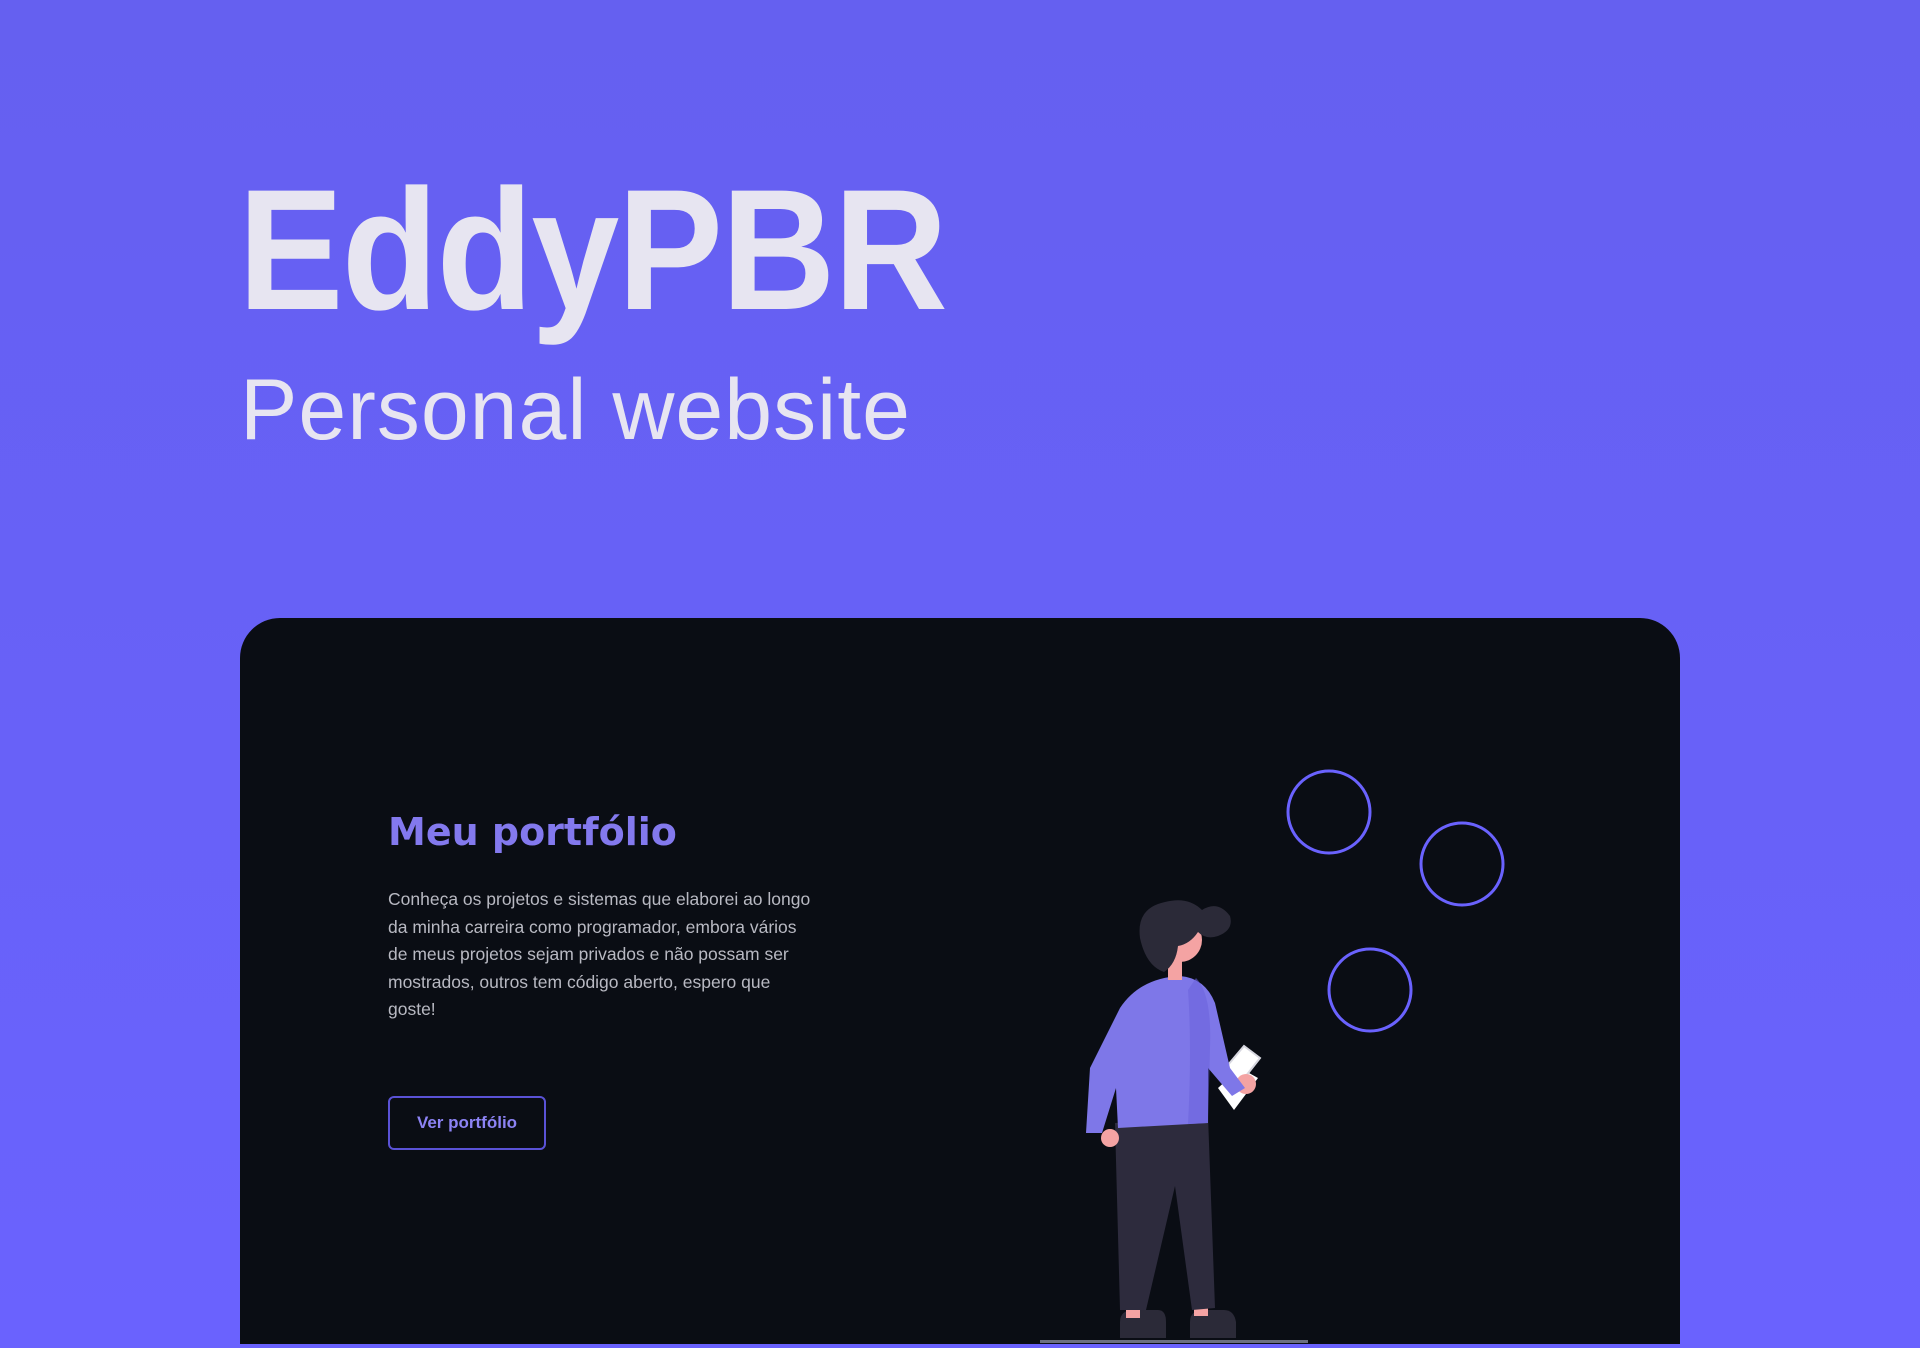  What do you see at coordinates (575, 410) in the screenshot?
I see `hero-subtitle: Personal website` at bounding box center [575, 410].